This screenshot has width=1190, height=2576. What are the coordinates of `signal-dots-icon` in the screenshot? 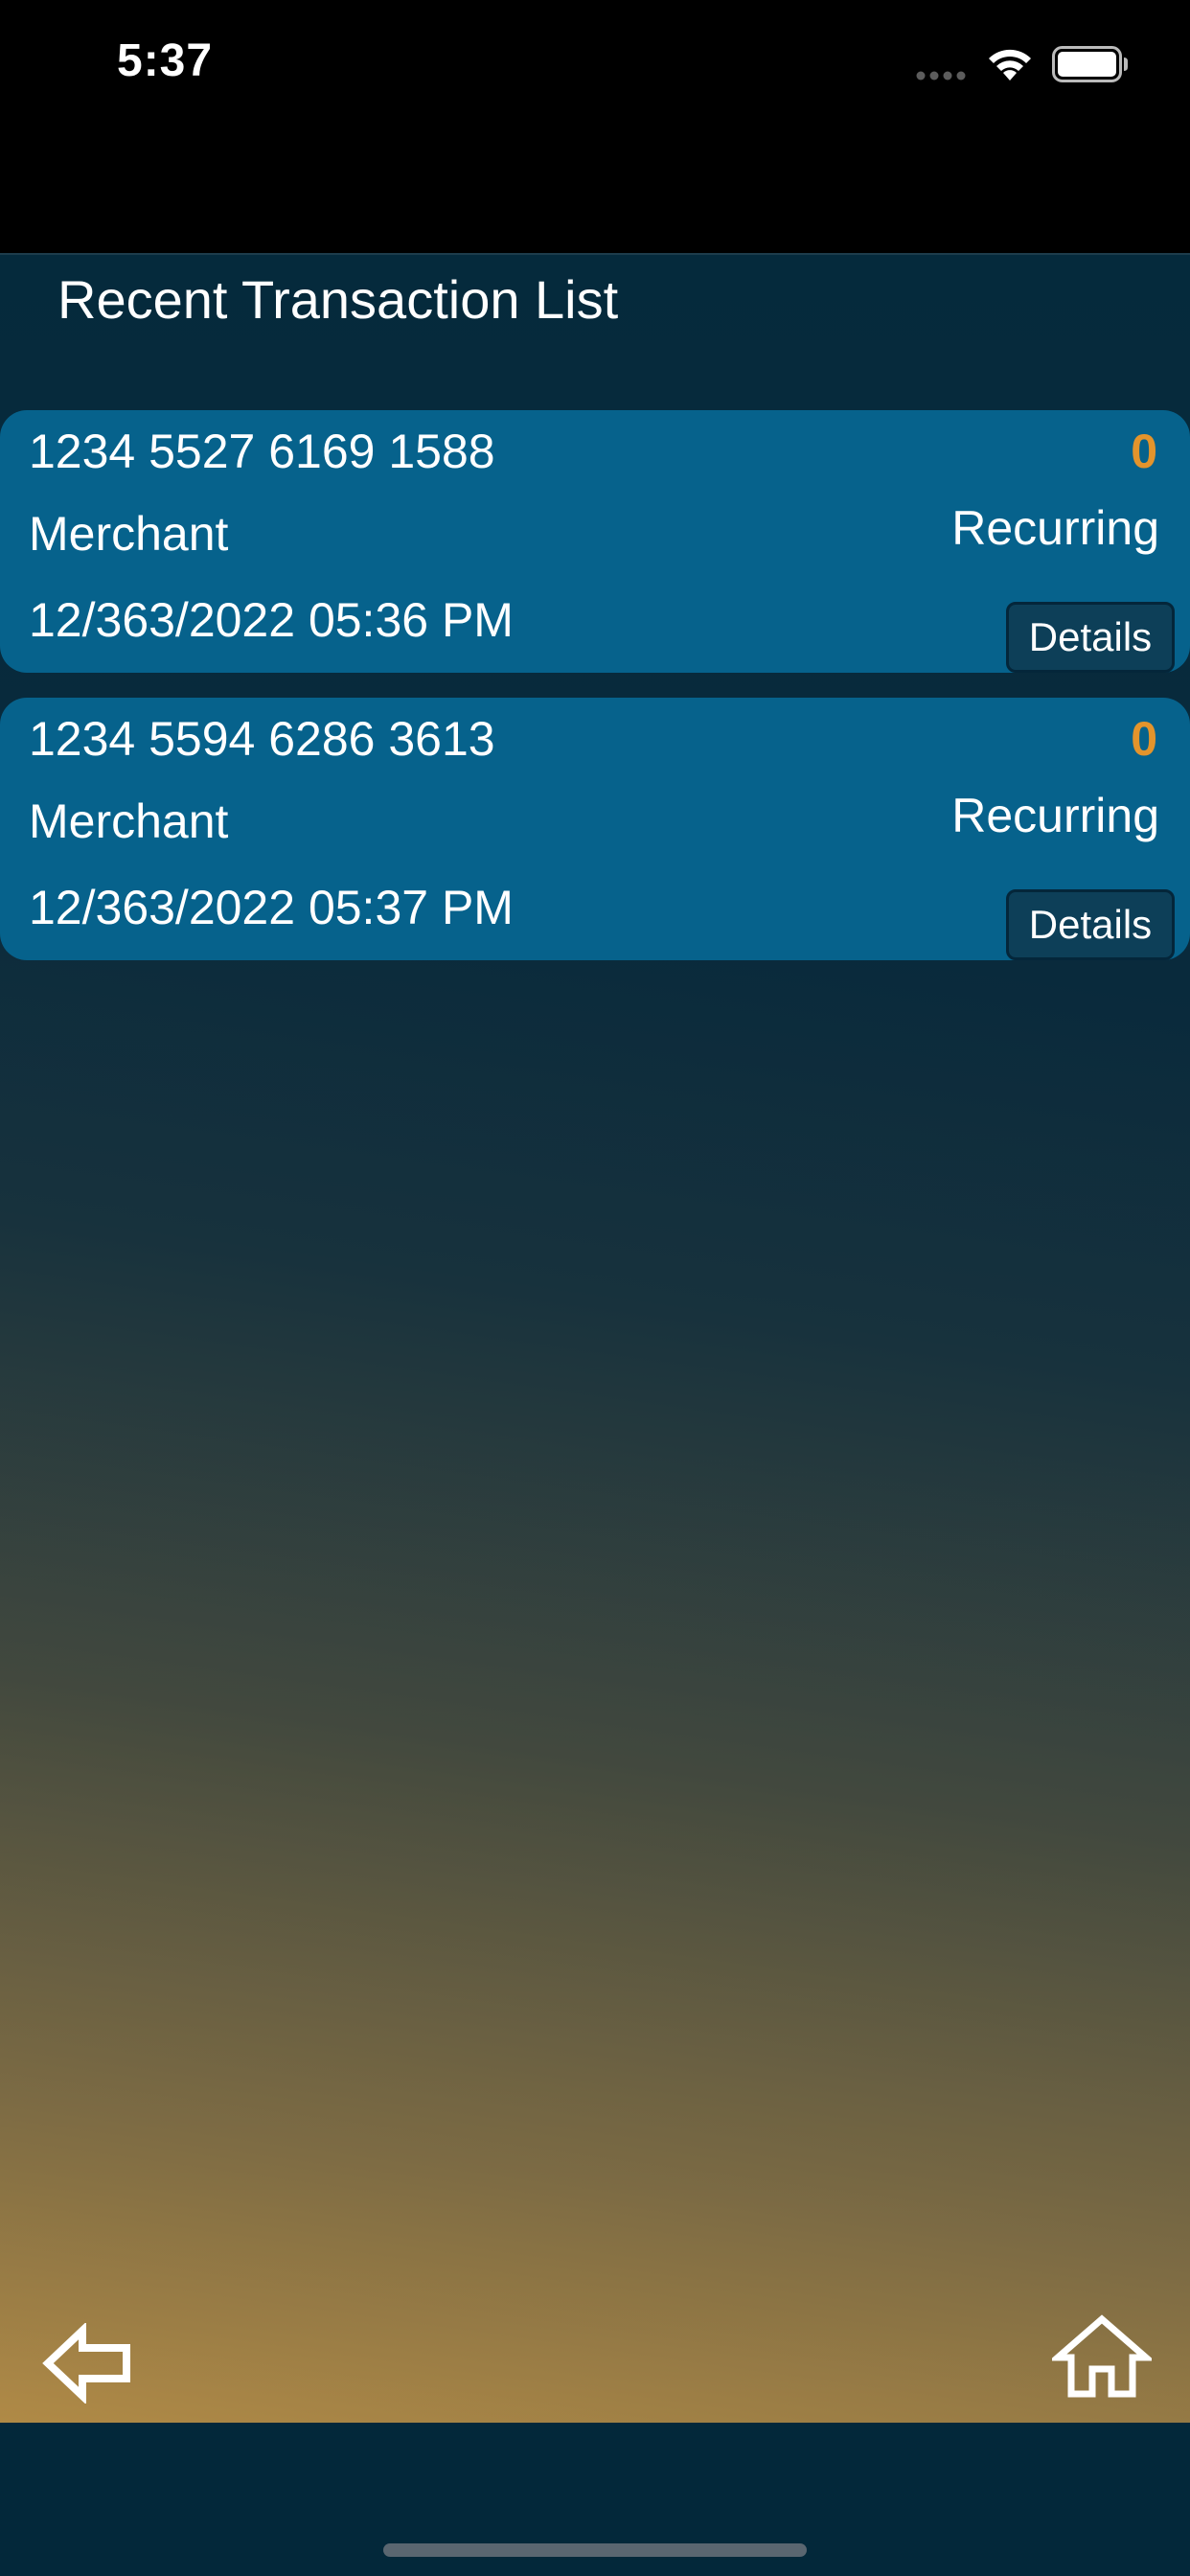 It's located at (941, 75).